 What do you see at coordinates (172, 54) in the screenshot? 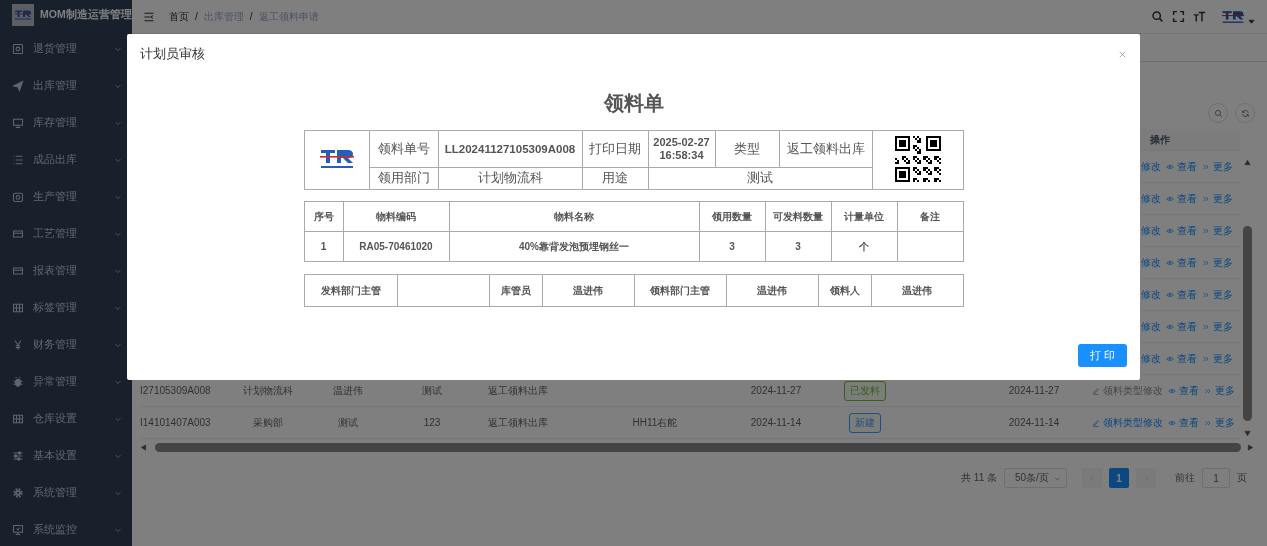
I see `dialog-title: 计划员审核` at bounding box center [172, 54].